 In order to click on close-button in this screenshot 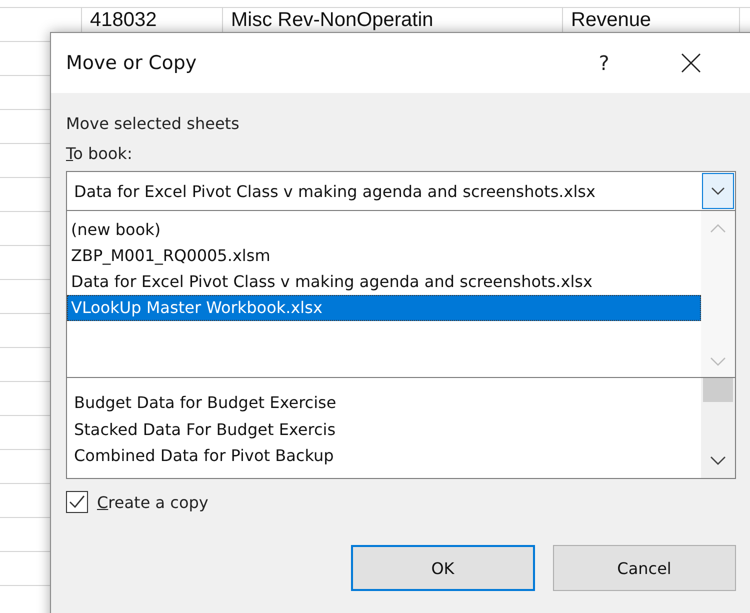, I will do `click(691, 63)`.